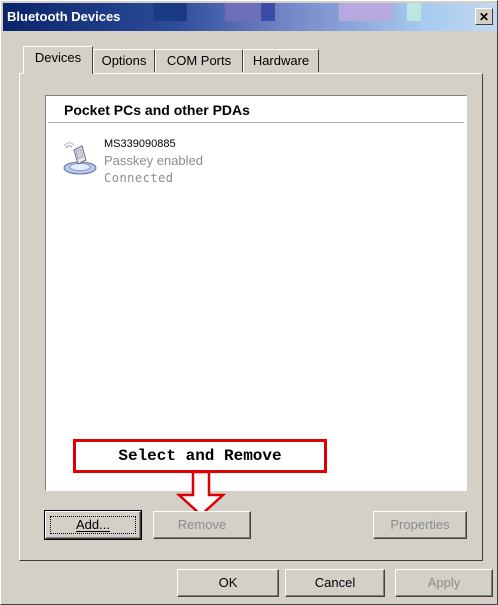 Image resolution: width=498 pixels, height=605 pixels. Describe the element at coordinates (64, 16) in the screenshot. I see `window-title: Bluetooth Devices` at that location.